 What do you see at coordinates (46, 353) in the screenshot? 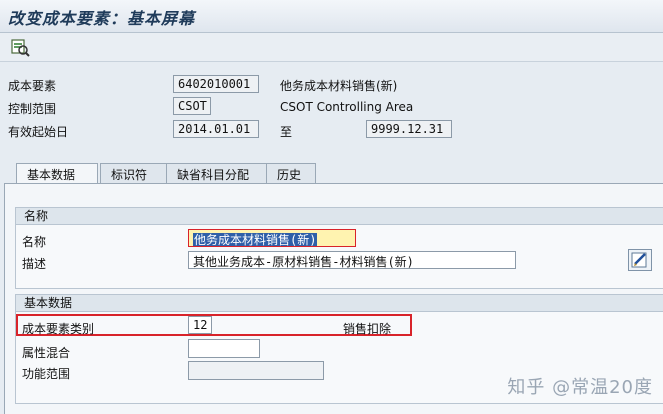
I see `attribute-mix-label: 属性混合` at bounding box center [46, 353].